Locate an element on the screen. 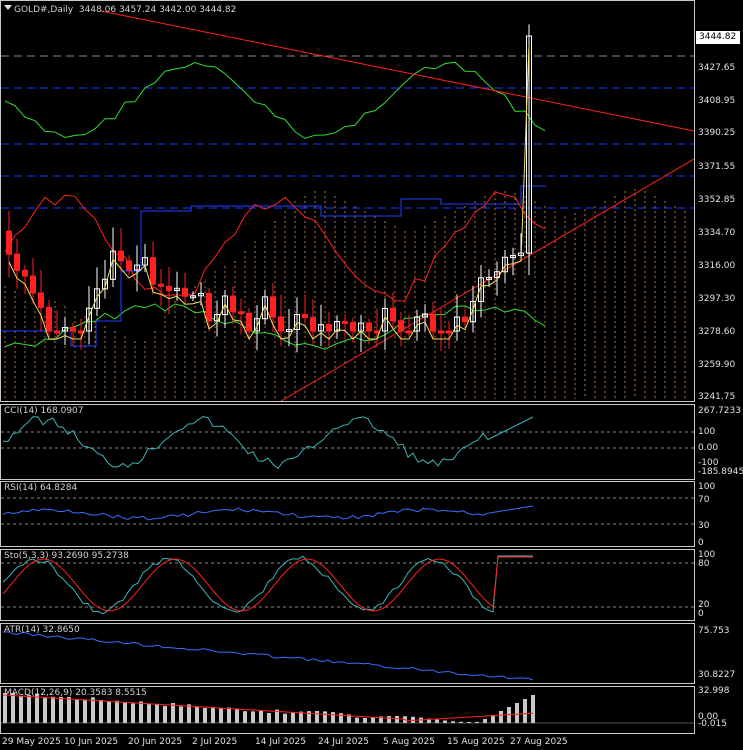 The width and height of the screenshot is (743, 750). date-axis-label: 27 Aug 2025 is located at coordinates (539, 742).